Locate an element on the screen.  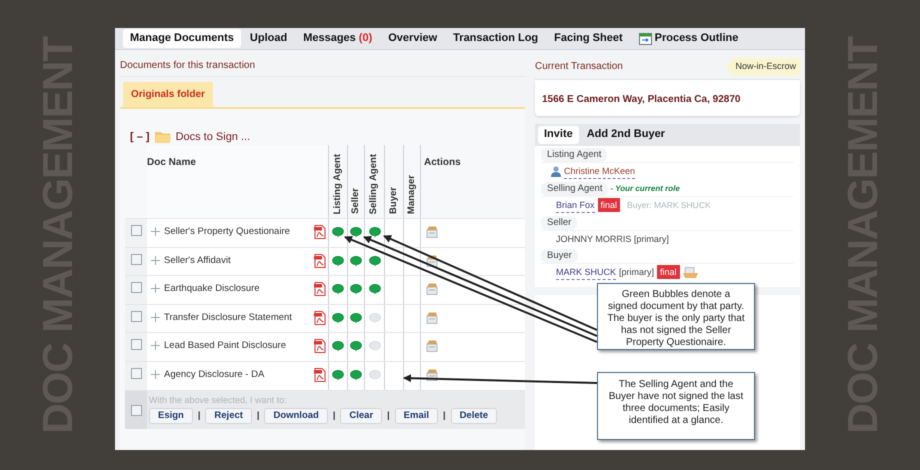
current-role-note: - Your current role is located at coordinates (645, 188).